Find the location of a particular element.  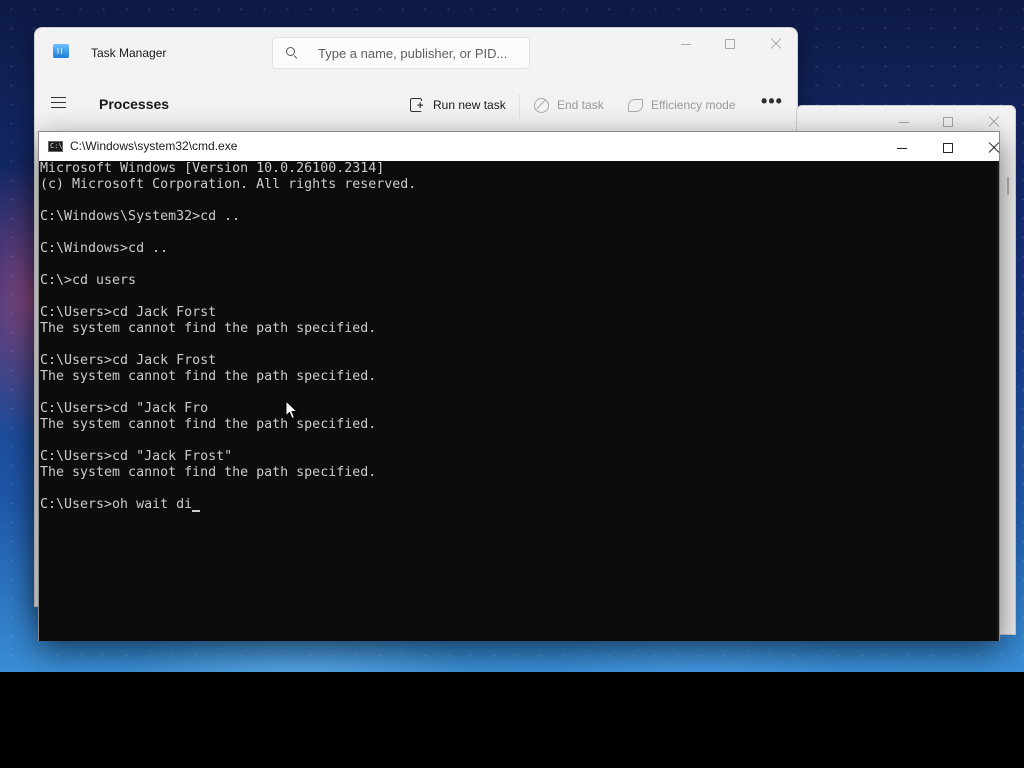

cmd-scrollbar-thumb is located at coordinates (1008, 186).